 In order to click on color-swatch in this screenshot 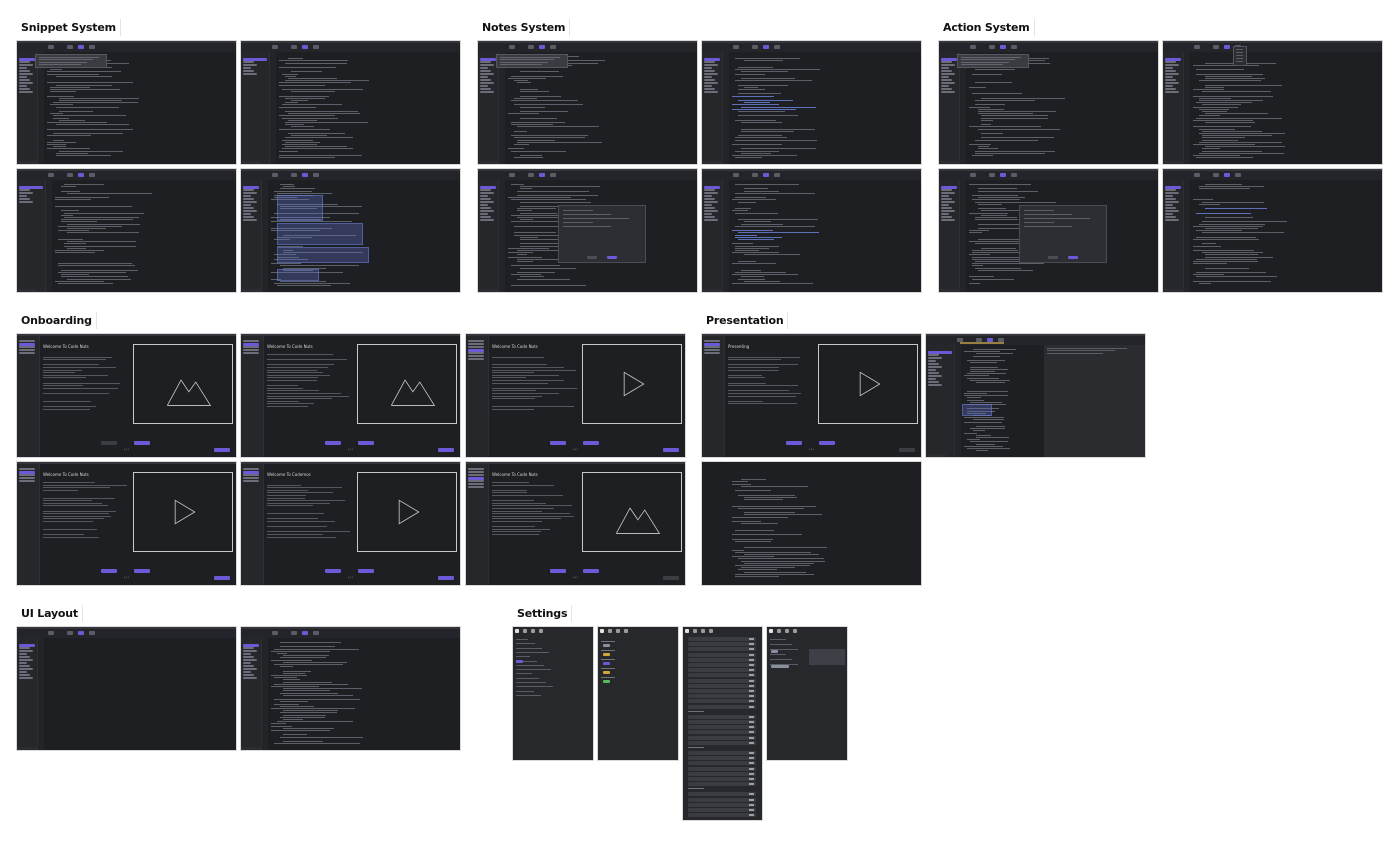, I will do `click(606, 681)`.